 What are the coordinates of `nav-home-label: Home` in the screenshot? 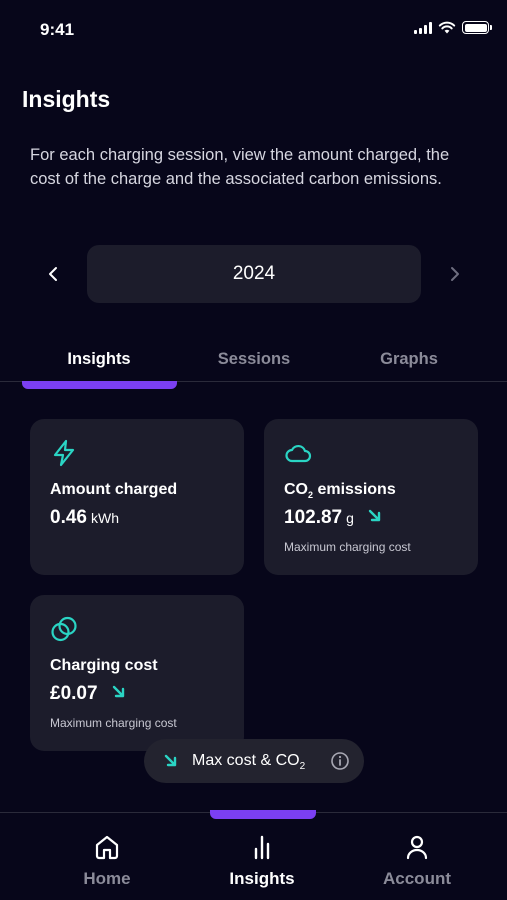 It's located at (107, 878).